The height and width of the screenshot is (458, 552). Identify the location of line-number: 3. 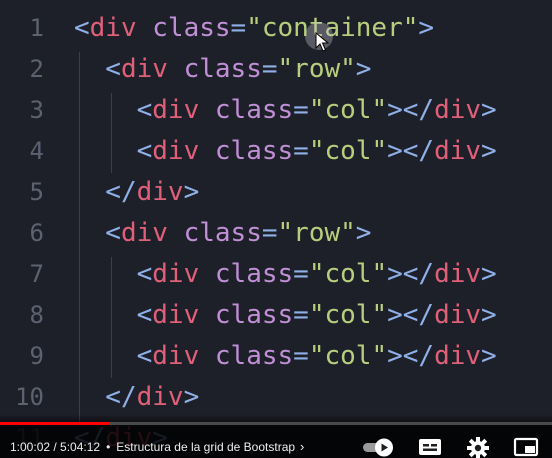
(36, 110).